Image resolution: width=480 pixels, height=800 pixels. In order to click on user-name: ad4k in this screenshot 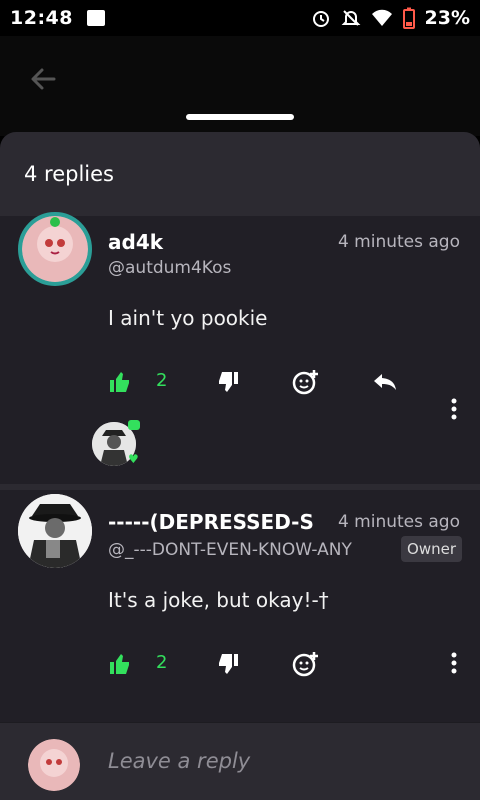, I will do `click(213, 242)`.